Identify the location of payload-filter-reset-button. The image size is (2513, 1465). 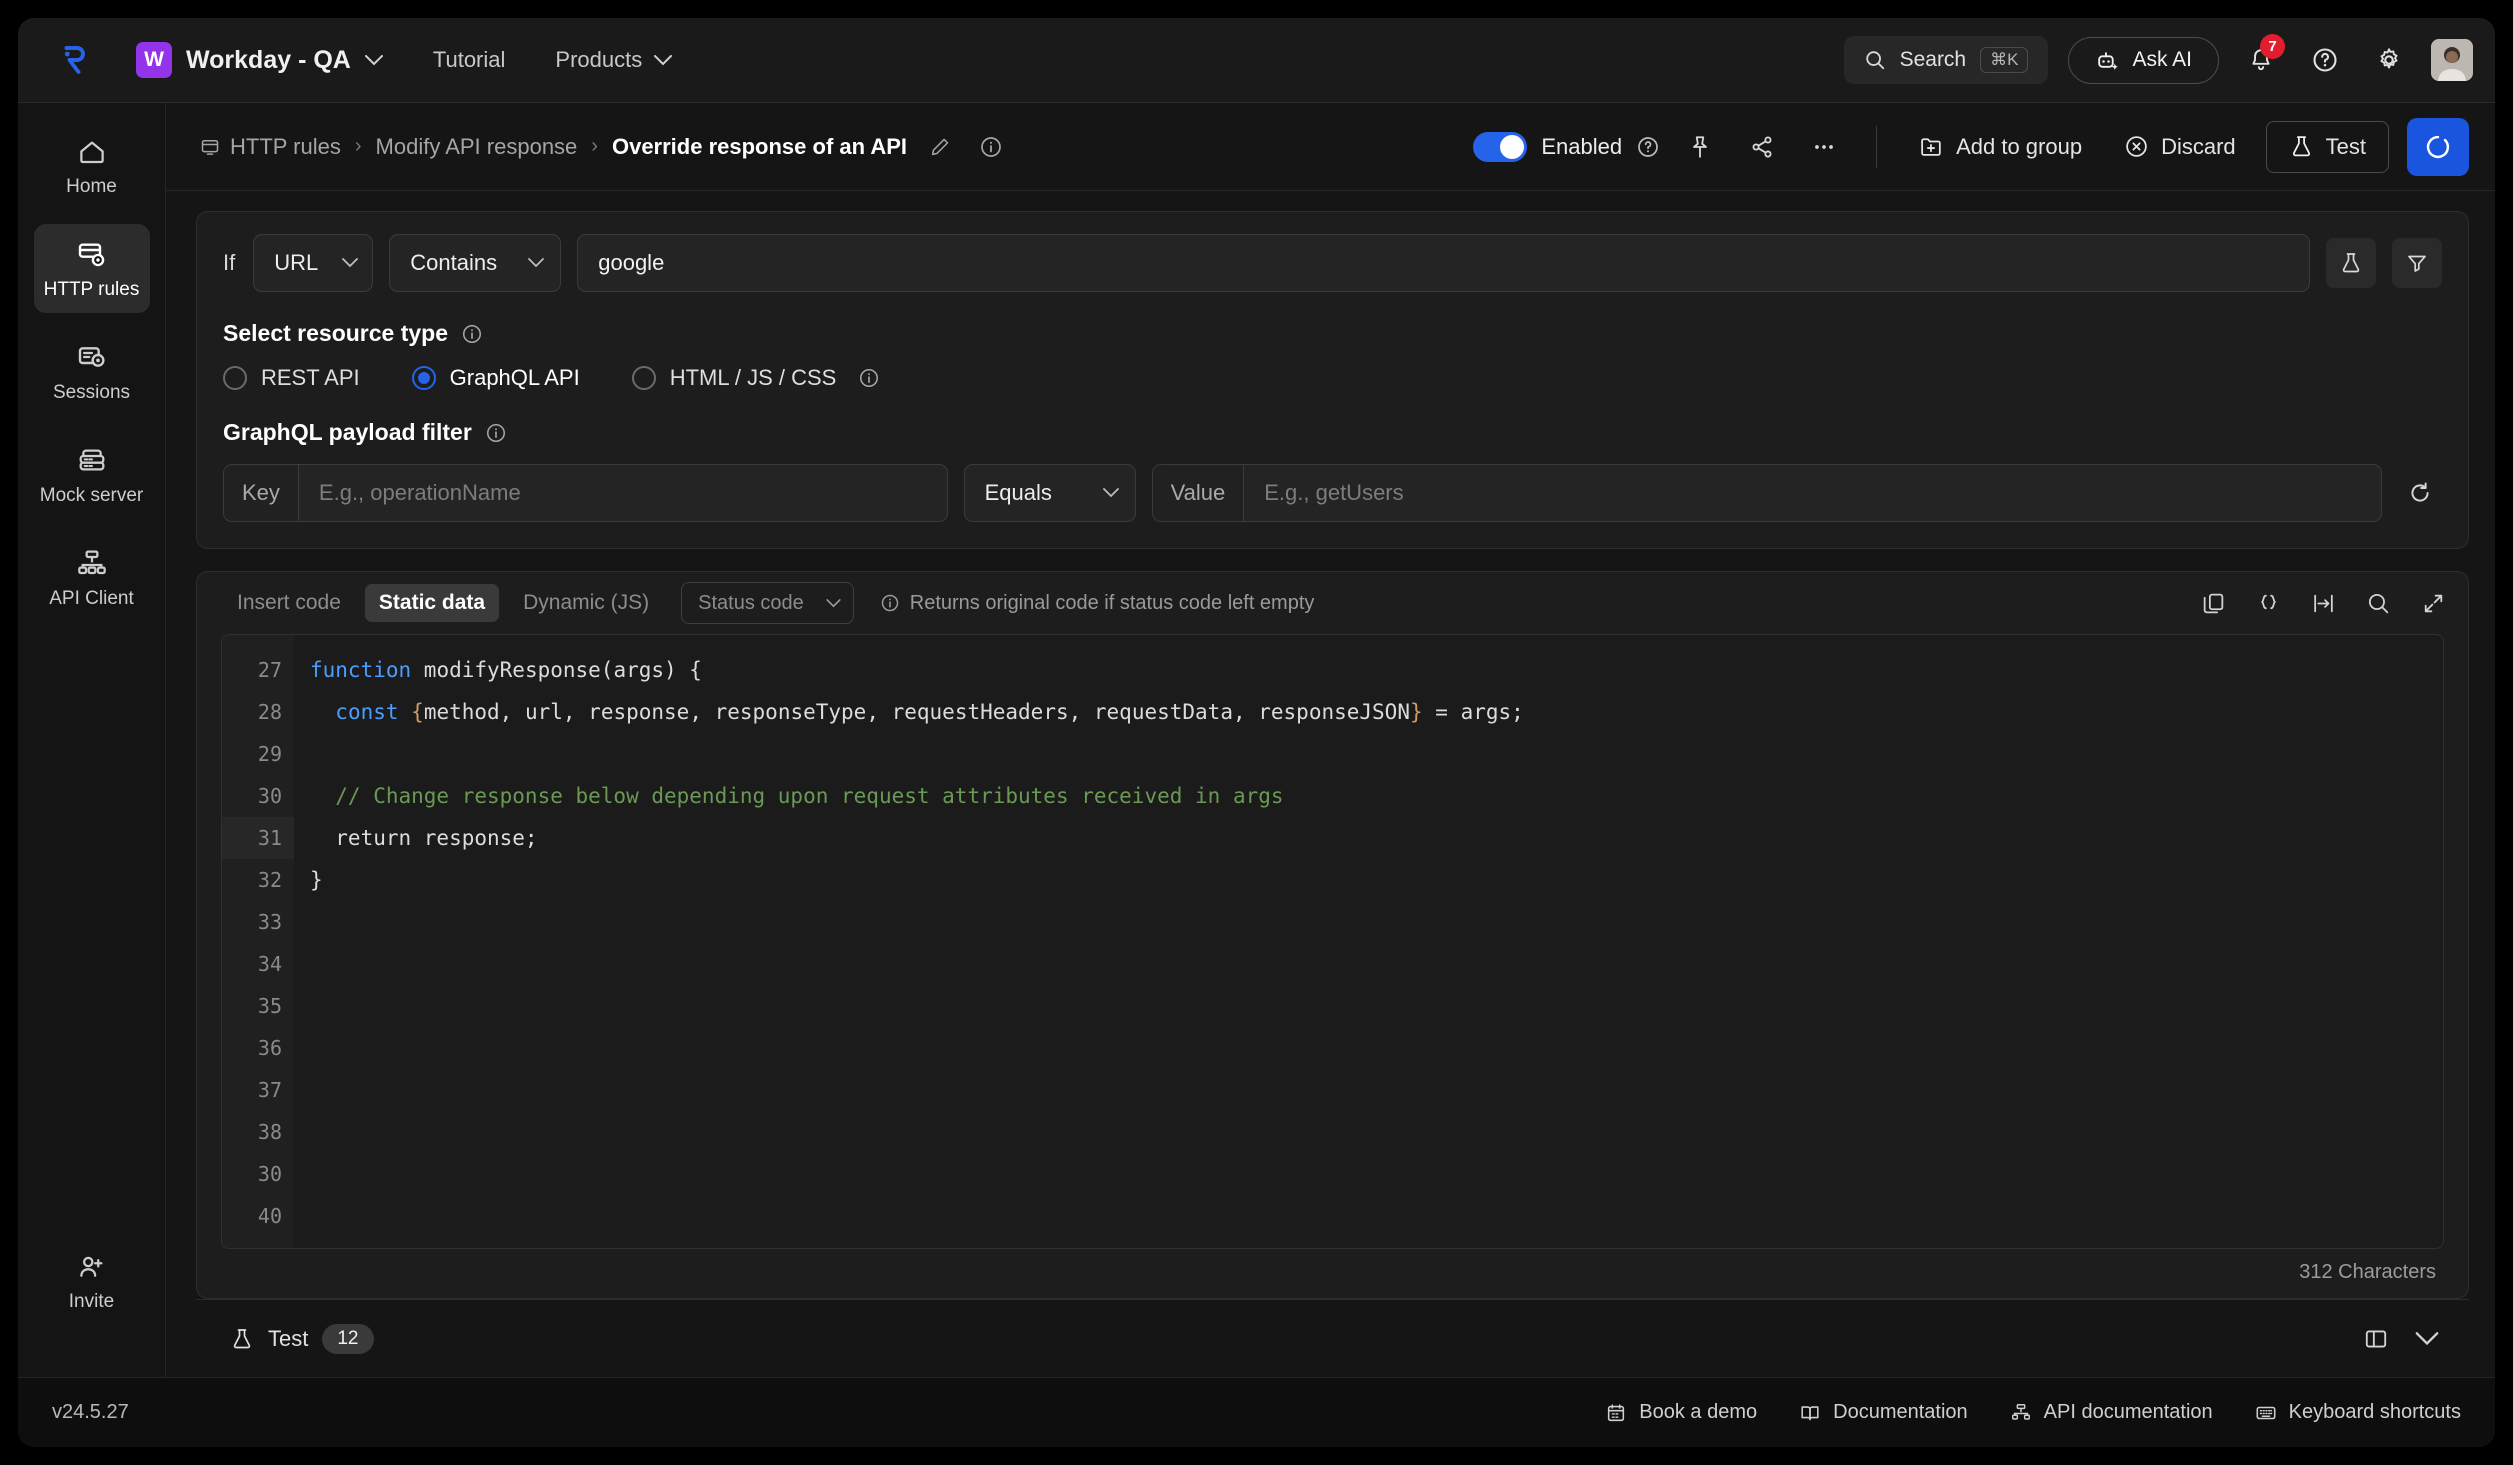
(2420, 493).